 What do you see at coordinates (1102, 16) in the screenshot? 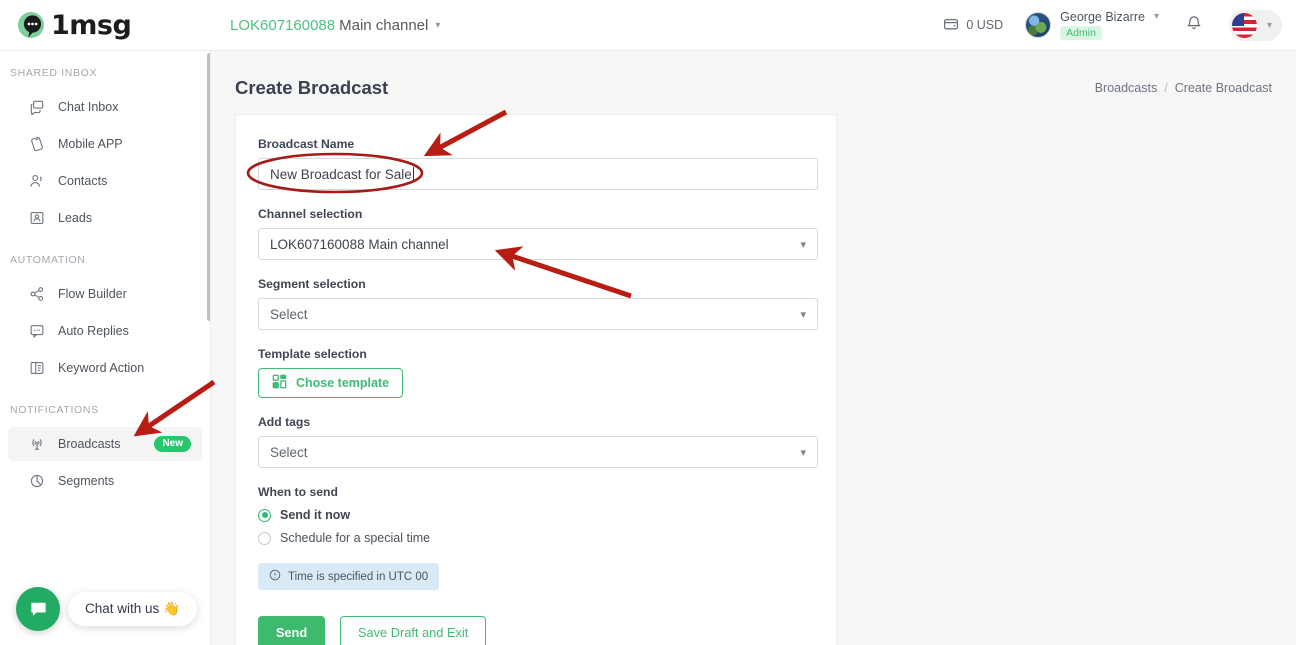
I see `user-name: George Bizarre` at bounding box center [1102, 16].